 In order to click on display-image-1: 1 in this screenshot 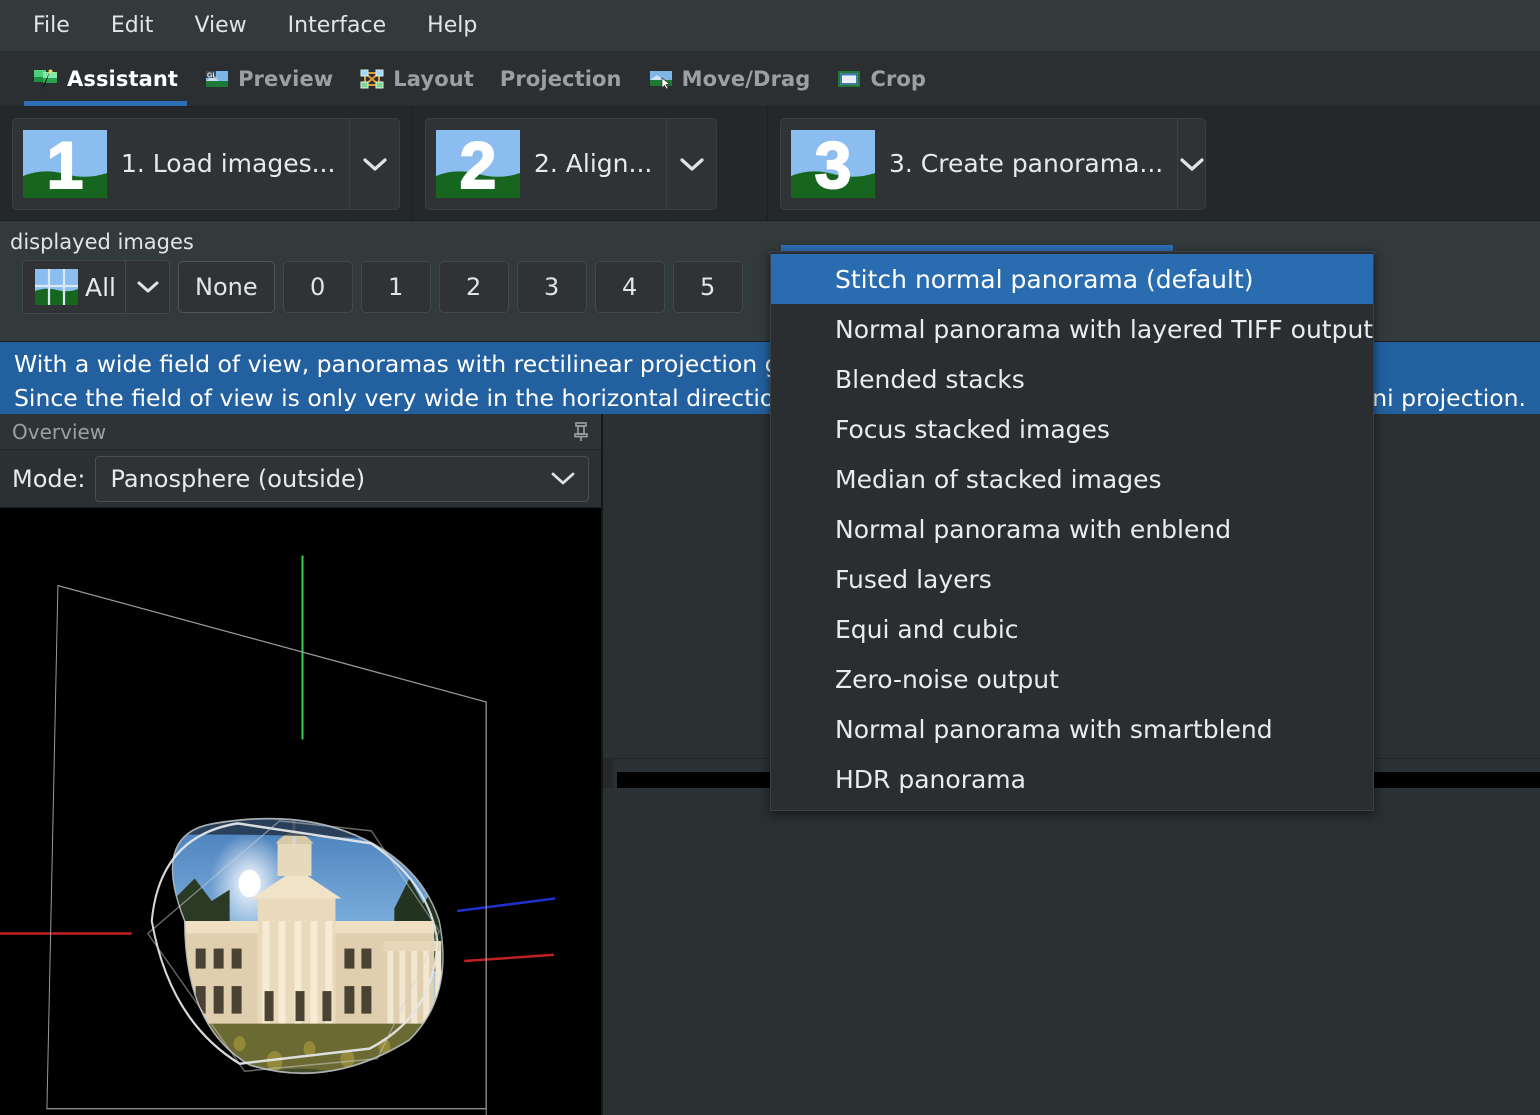, I will do `click(395, 287)`.